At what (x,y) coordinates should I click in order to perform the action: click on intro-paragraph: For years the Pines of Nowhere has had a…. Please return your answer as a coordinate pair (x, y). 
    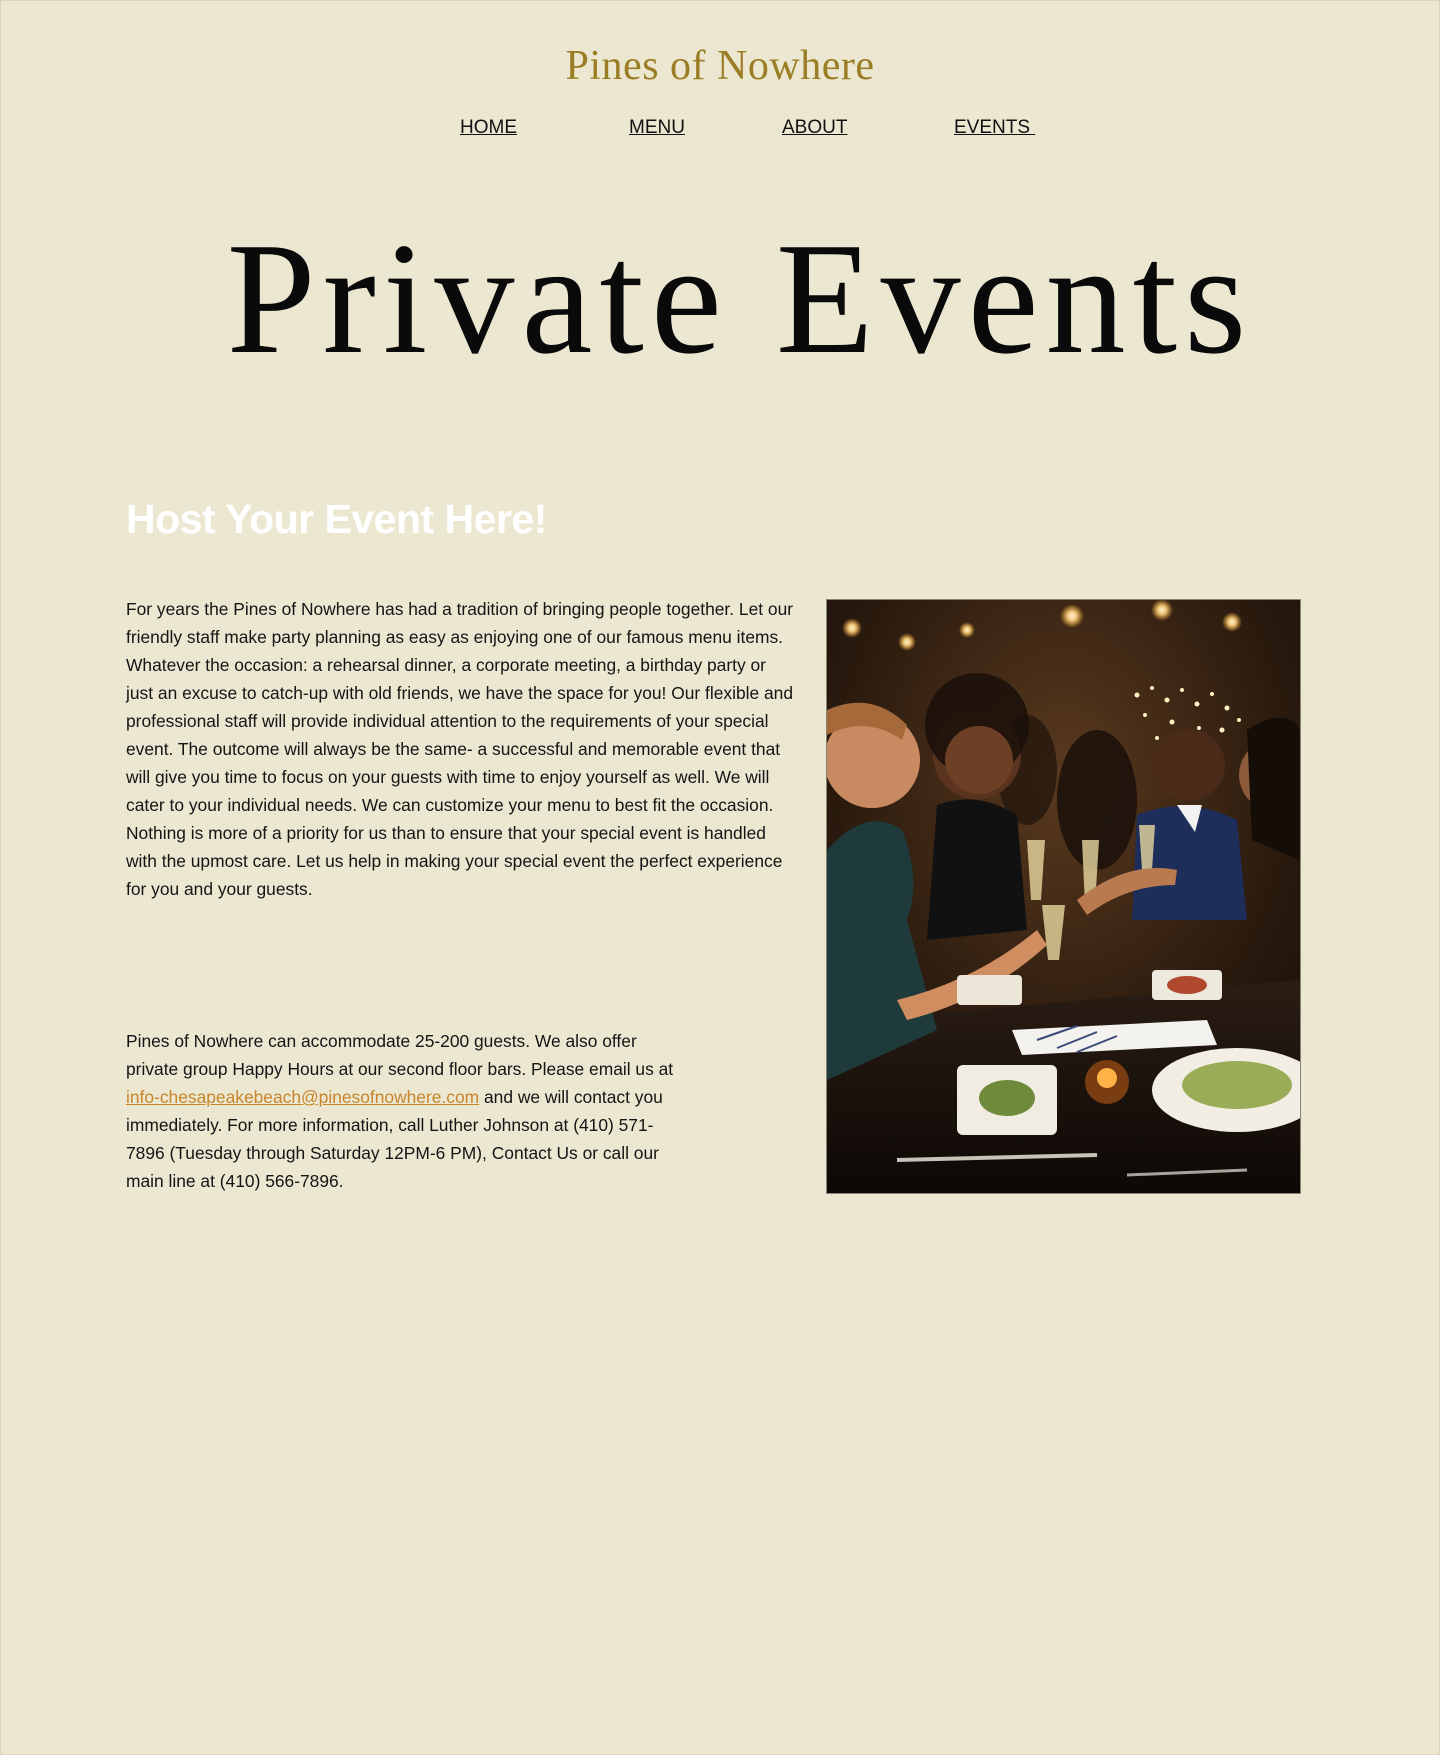
    Looking at the image, I should click on (460, 749).